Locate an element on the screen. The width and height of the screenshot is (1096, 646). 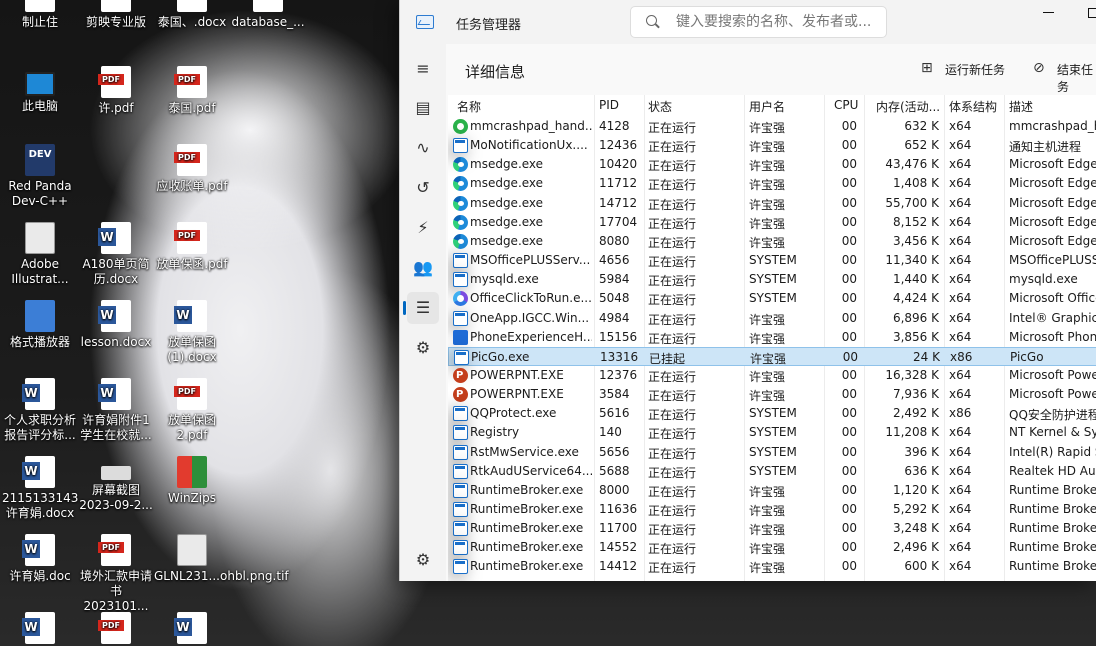
cell-pid: 5656 is located at coordinates (614, 451).